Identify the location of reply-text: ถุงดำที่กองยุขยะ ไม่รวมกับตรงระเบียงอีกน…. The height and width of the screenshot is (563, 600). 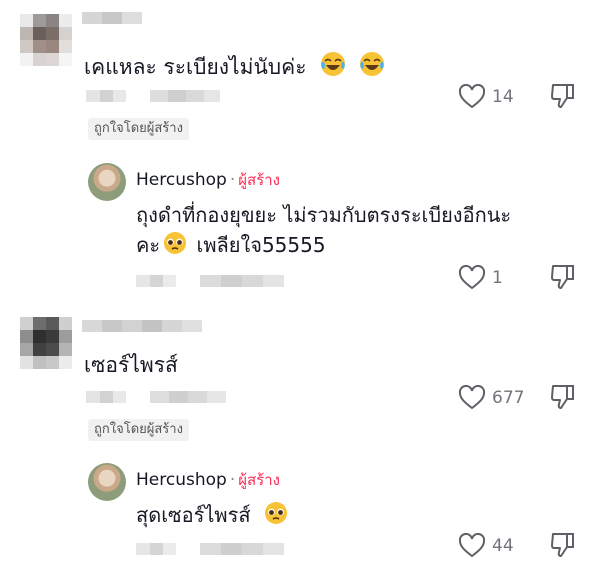
(361, 232).